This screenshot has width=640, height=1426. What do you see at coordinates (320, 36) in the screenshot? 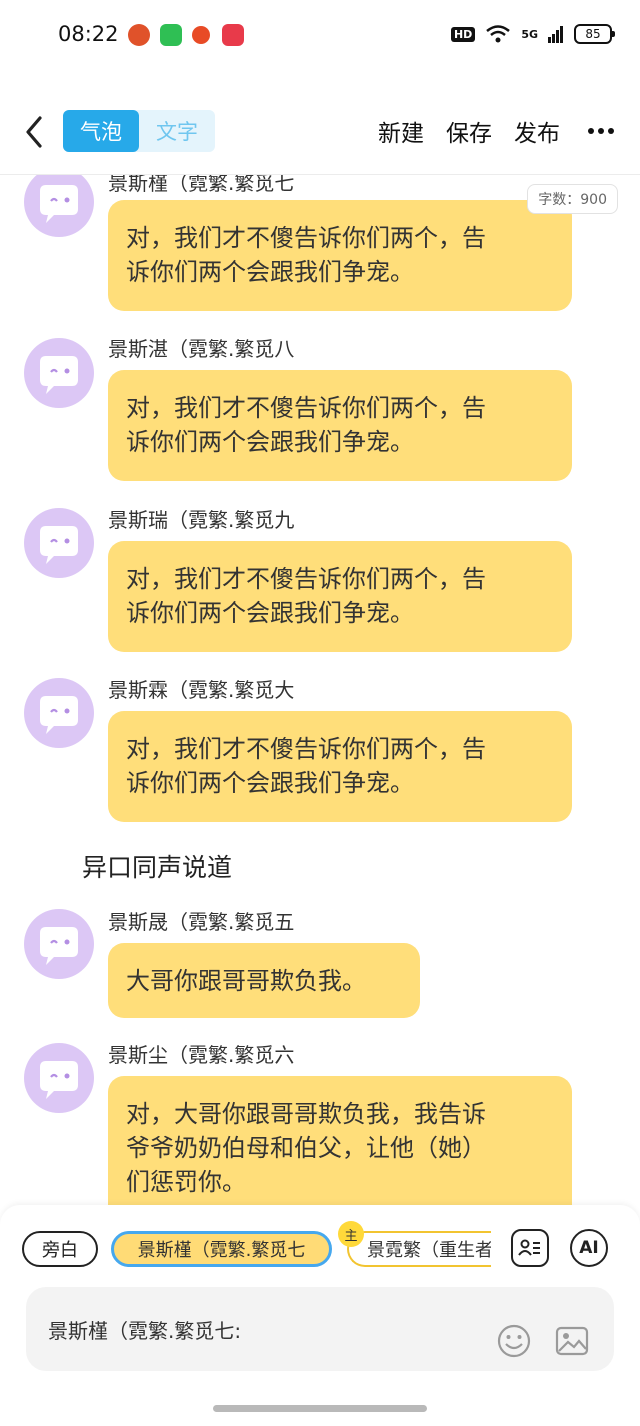
I see `status-bar: 08:22 HD 5G 85` at bounding box center [320, 36].